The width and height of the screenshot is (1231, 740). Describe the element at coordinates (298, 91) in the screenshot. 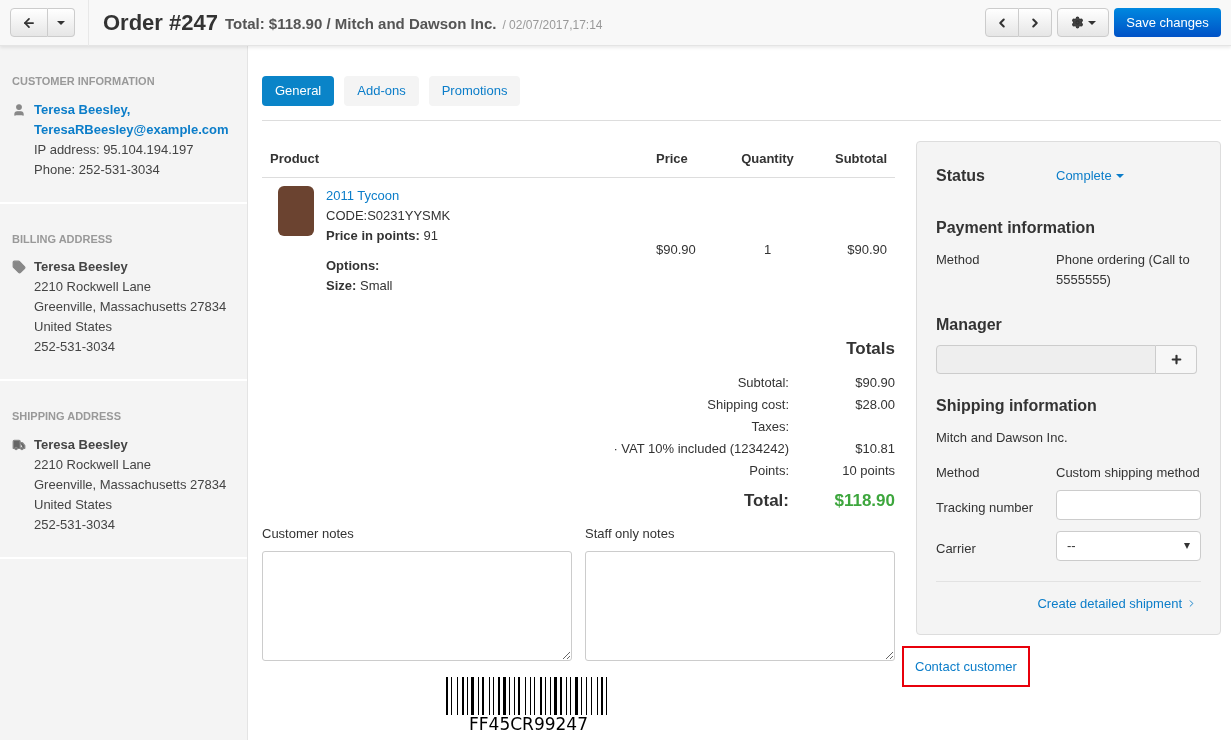

I see `tab: General` at that location.